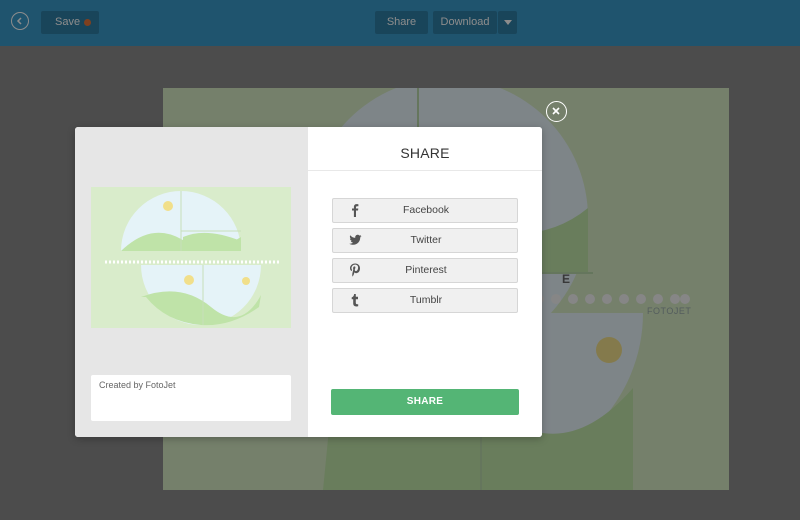 This screenshot has width=800, height=520. I want to click on share-twitter-label: Twitter, so click(426, 240).